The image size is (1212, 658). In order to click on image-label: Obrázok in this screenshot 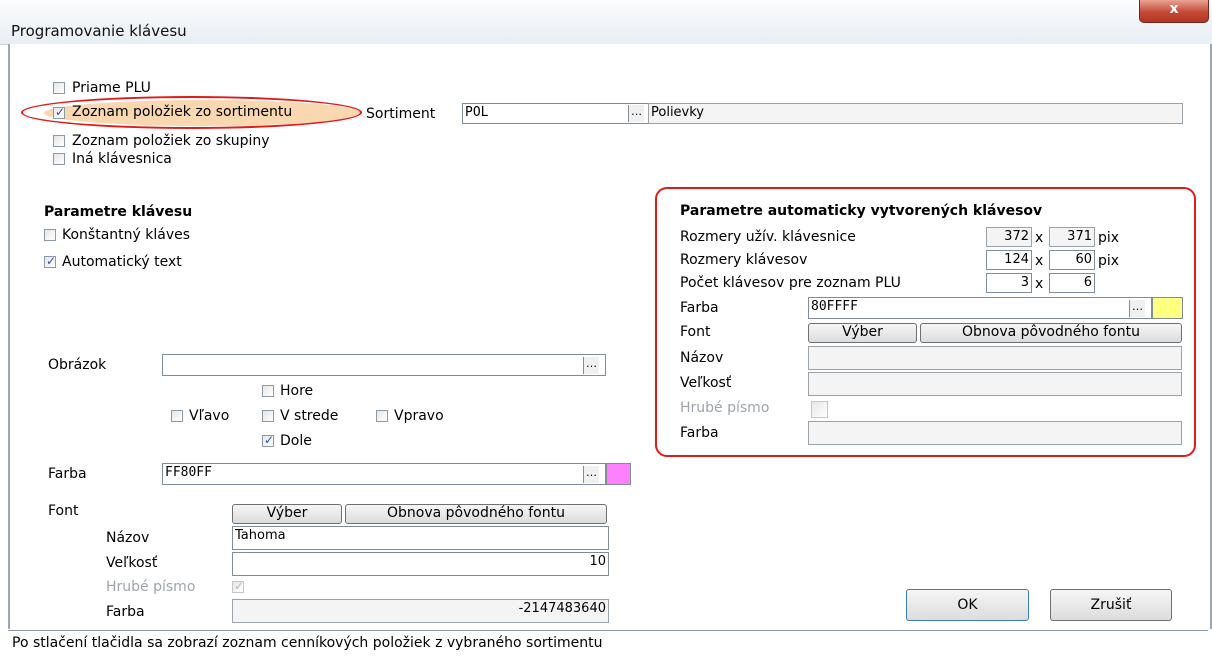, I will do `click(77, 365)`.